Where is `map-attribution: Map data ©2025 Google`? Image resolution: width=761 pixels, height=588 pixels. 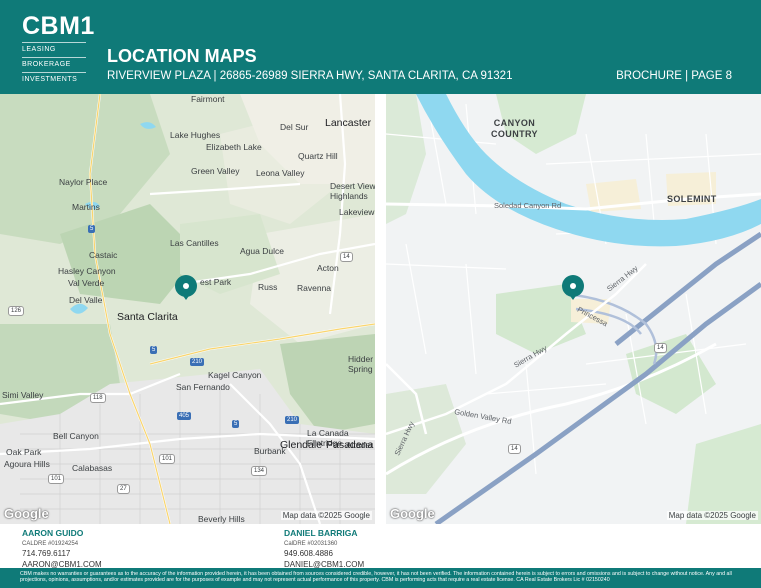
map-attribution: Map data ©2025 Google is located at coordinates (326, 515).